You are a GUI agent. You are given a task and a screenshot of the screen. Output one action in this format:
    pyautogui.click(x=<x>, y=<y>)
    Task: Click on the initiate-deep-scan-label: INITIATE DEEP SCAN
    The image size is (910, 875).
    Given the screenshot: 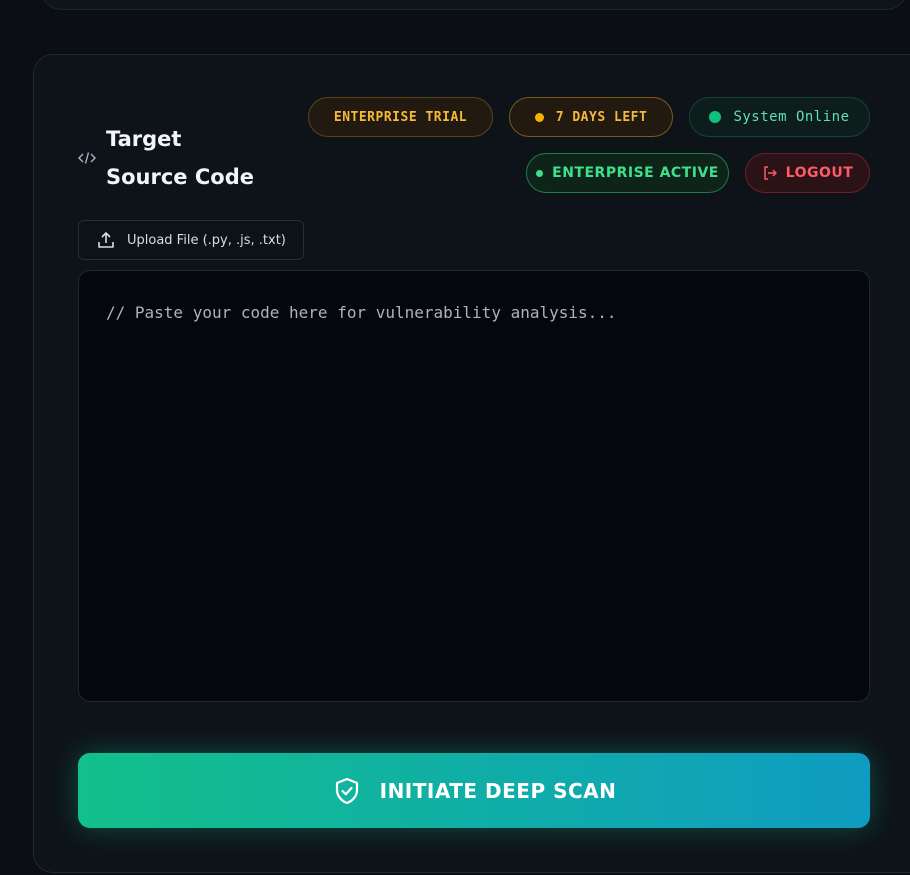 What is the action you would take?
    pyautogui.click(x=498, y=790)
    